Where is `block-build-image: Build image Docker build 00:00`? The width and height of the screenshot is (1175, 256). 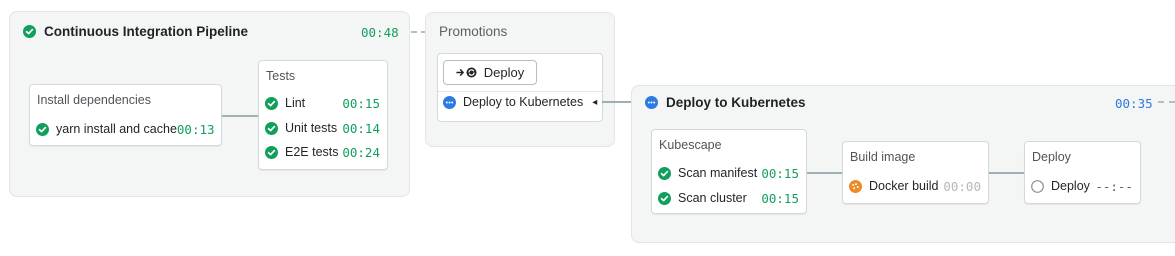
block-build-image: Build image Docker build 00:00 is located at coordinates (915, 172).